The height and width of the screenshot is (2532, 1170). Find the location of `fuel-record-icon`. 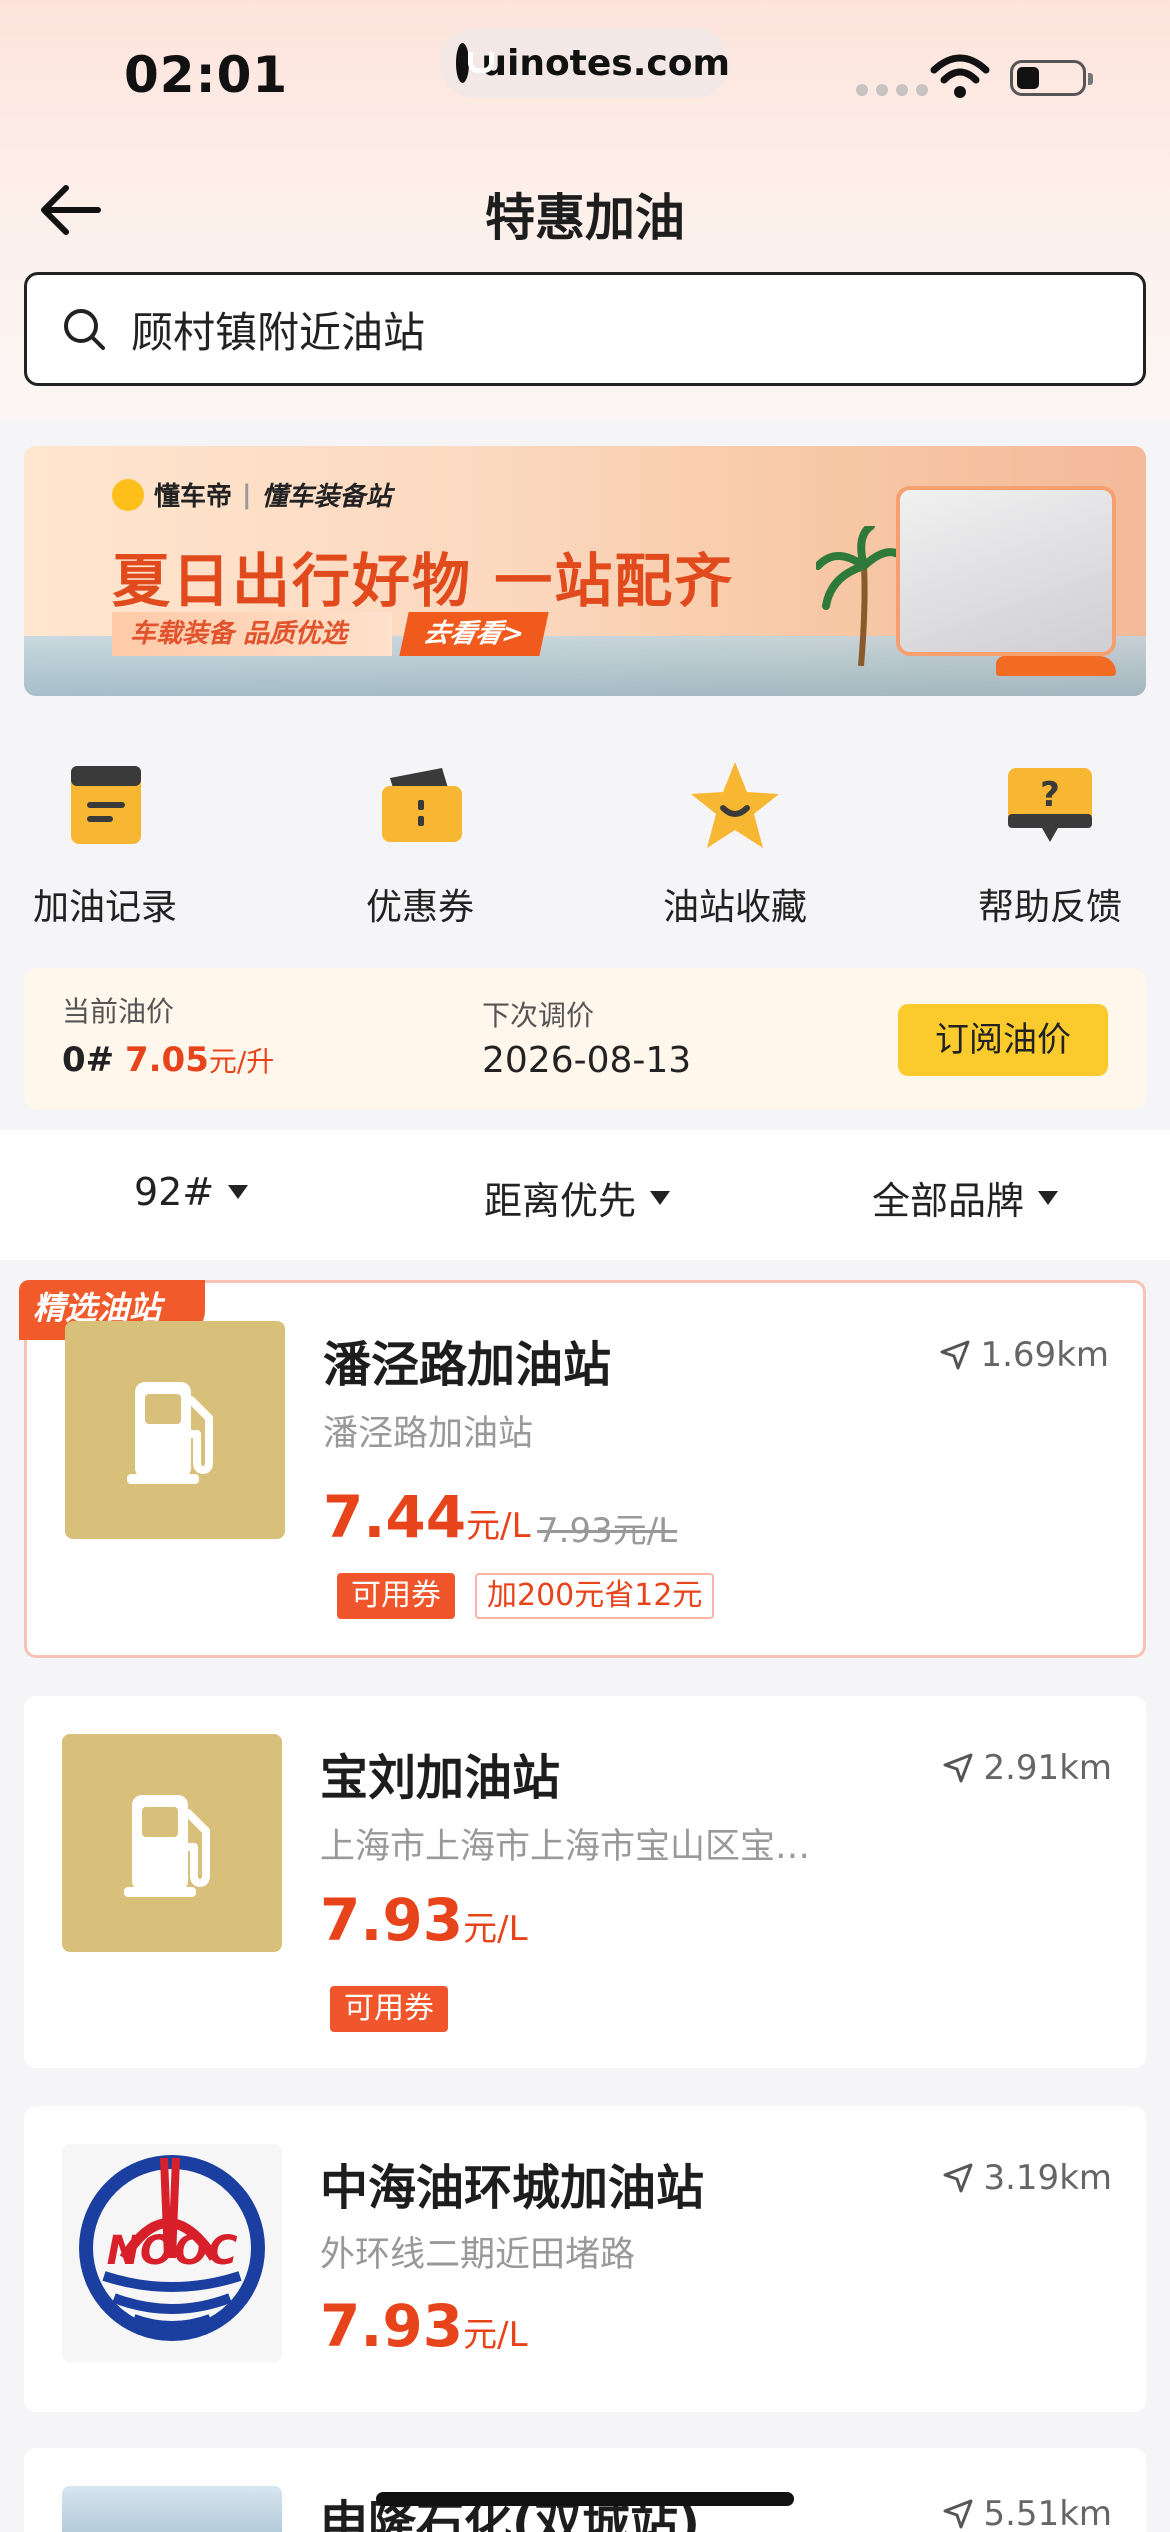

fuel-record-icon is located at coordinates (106, 805).